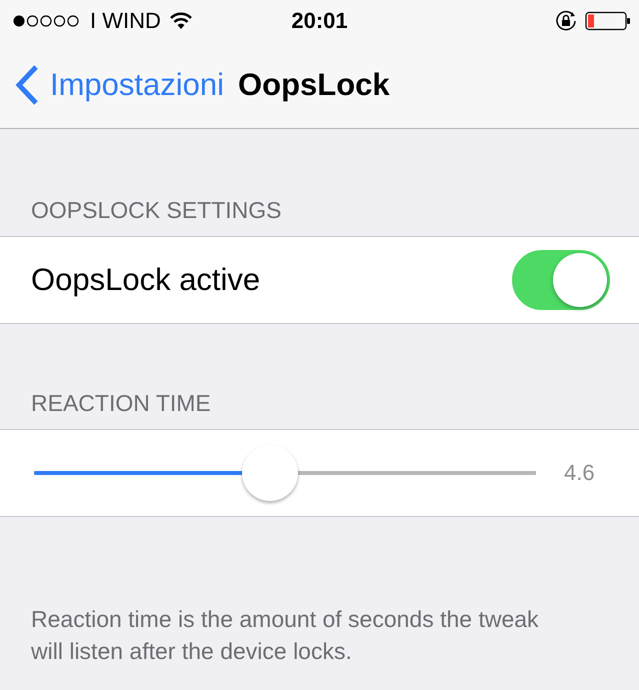  I want to click on back-label: Impostazioni, so click(137, 85).